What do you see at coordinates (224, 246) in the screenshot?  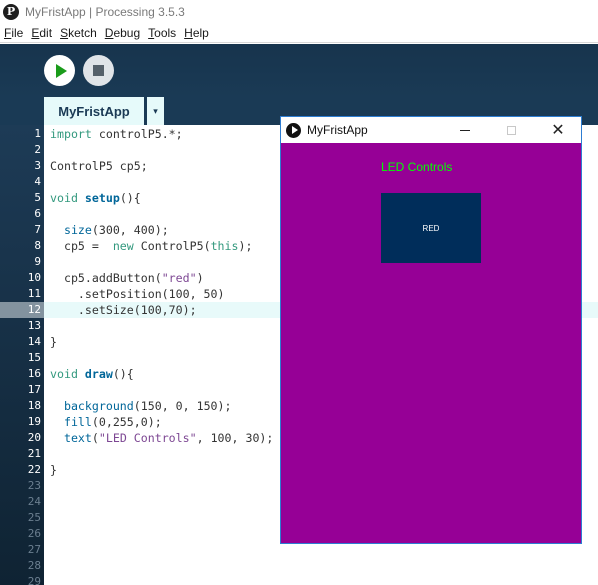 I see `code-token: this` at bounding box center [224, 246].